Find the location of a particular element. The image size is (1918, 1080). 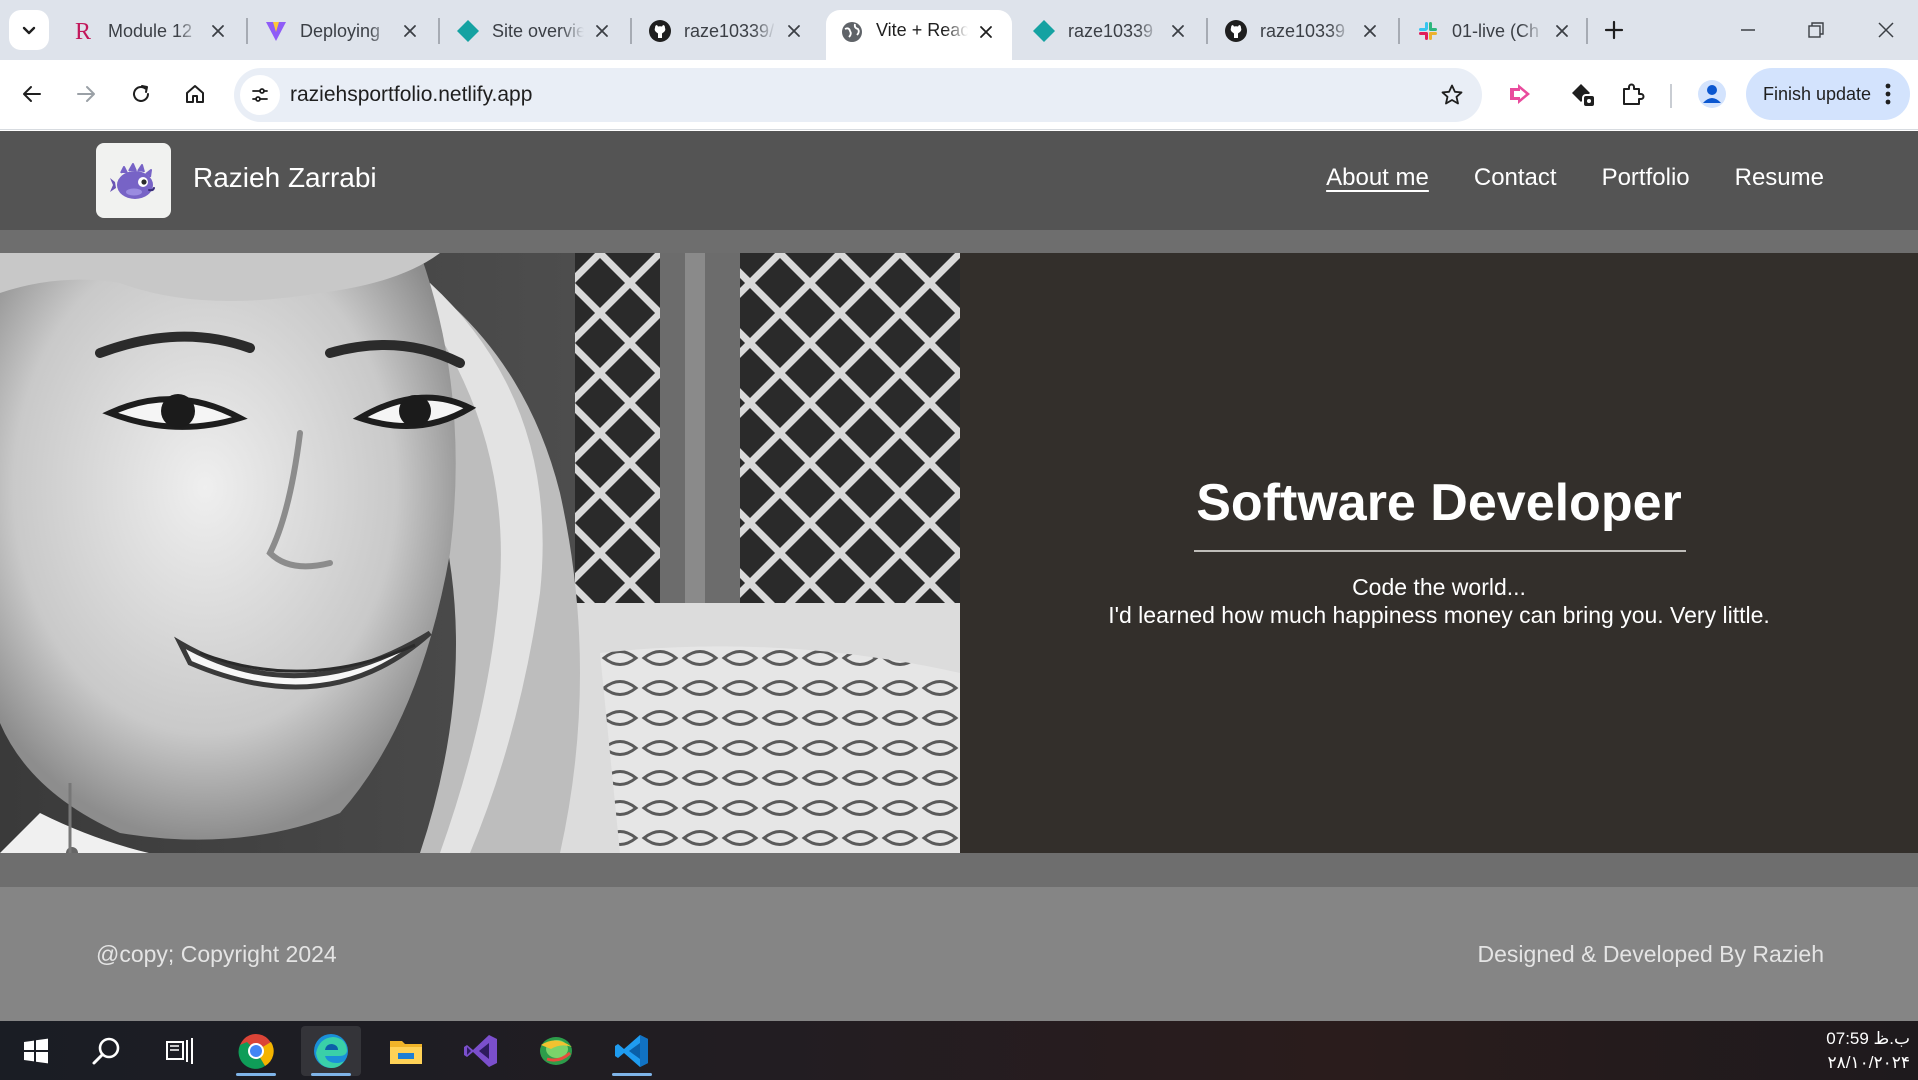

tab-module-12: R Module 12 is located at coordinates (151, 31).